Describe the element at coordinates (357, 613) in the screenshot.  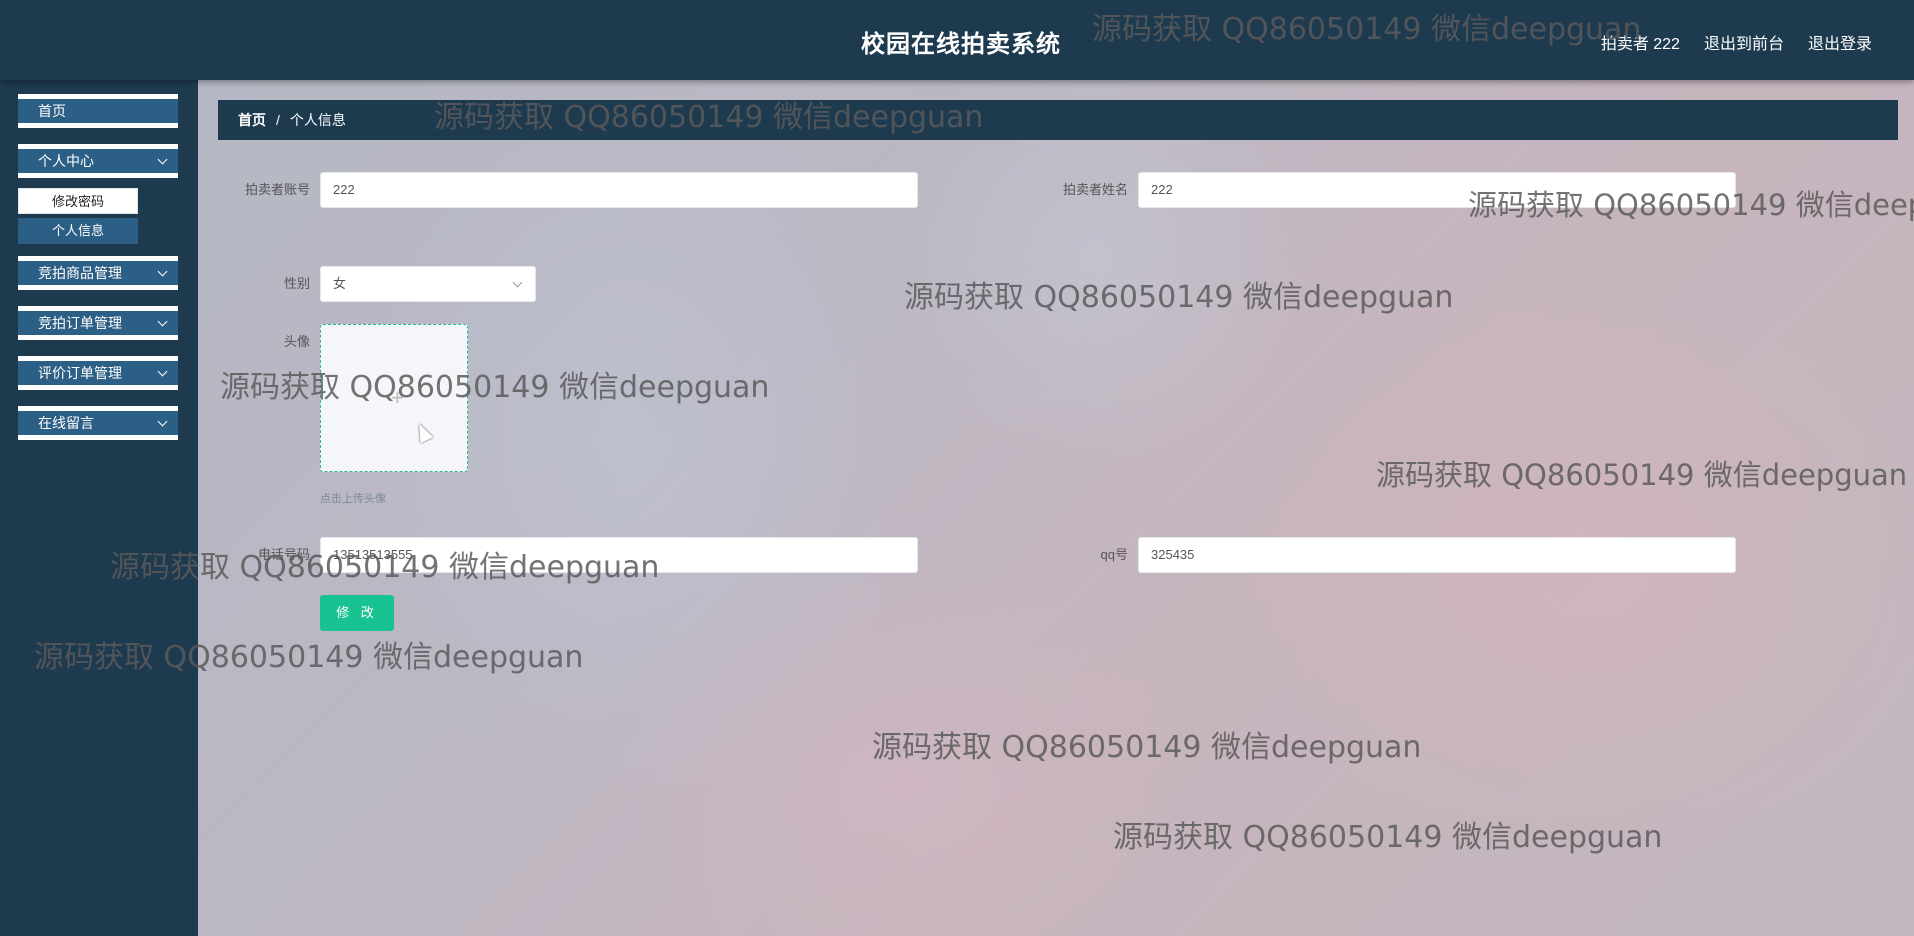
I see `modify-button: 修 改` at that location.